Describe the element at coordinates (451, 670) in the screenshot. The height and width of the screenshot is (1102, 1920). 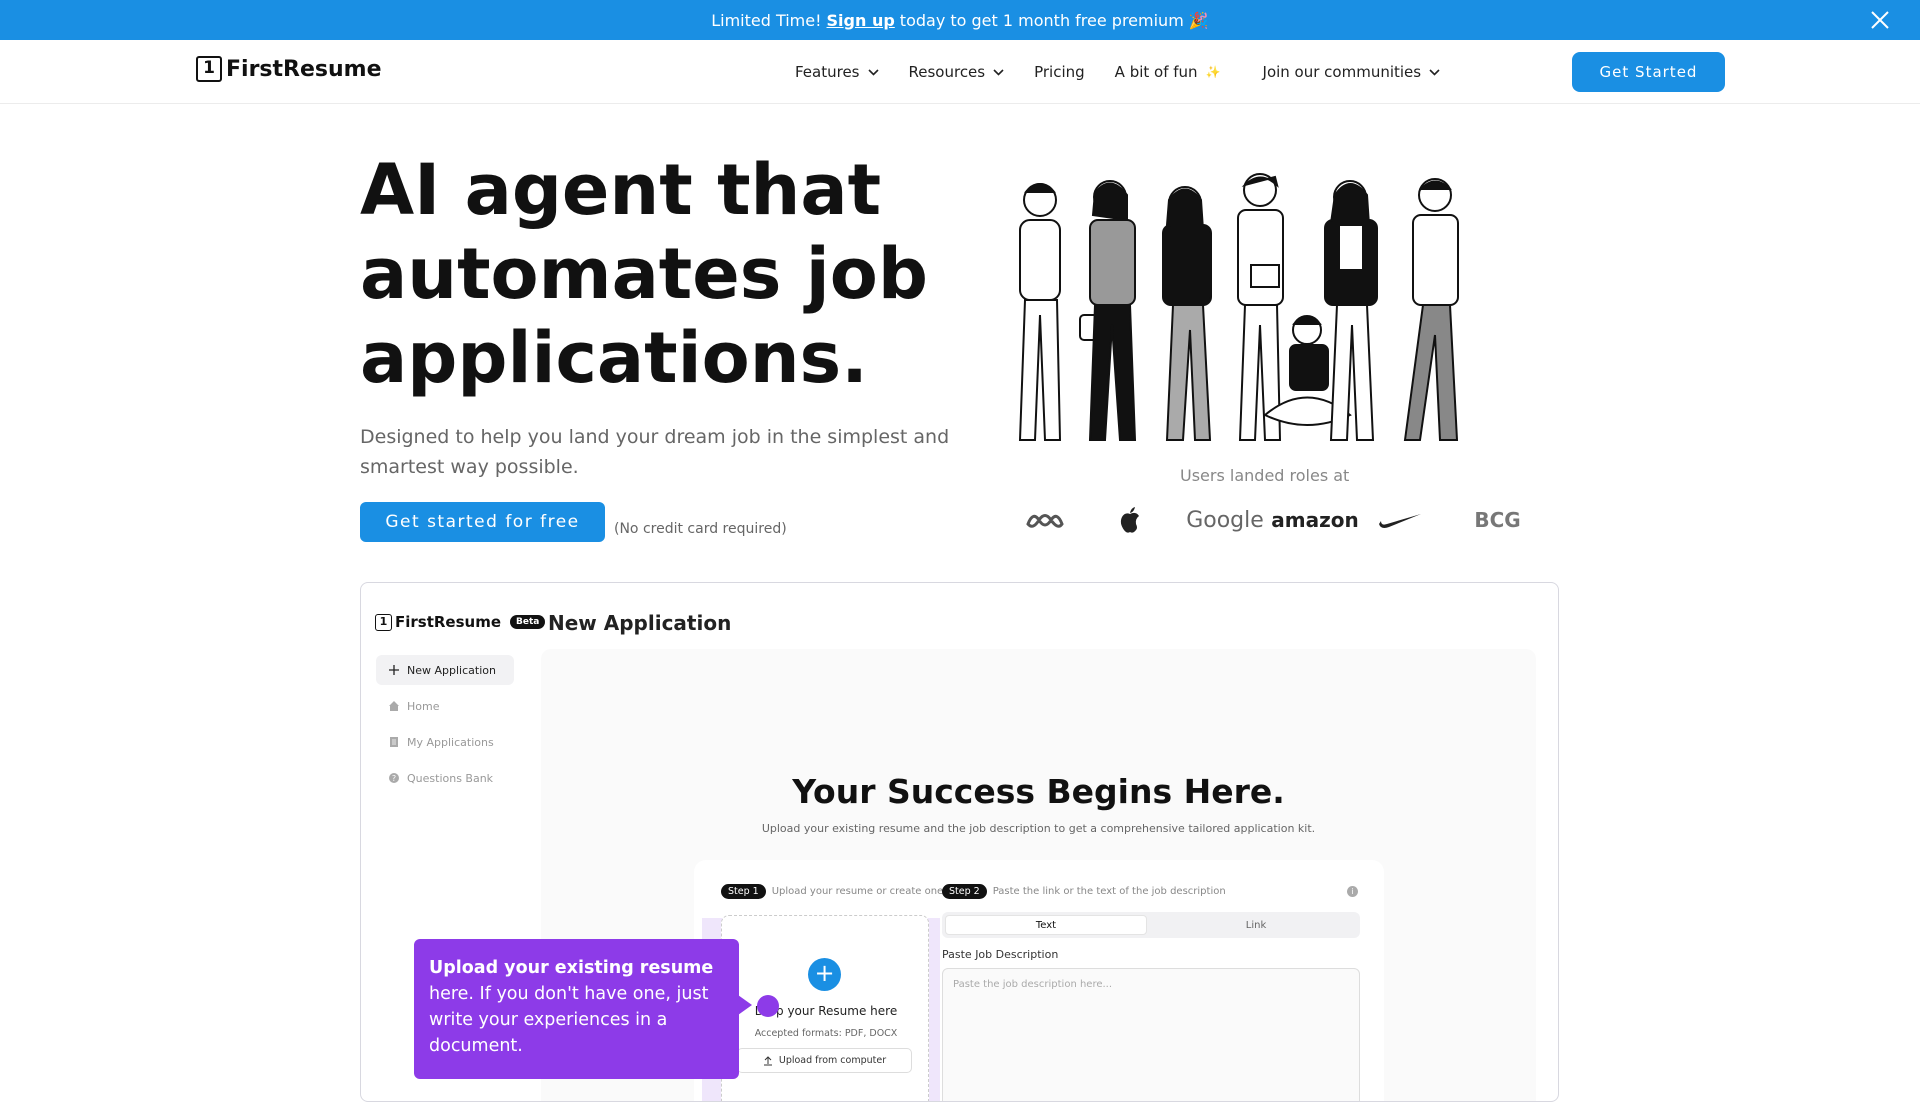
I see `sidebar-item-label: New Application` at that location.